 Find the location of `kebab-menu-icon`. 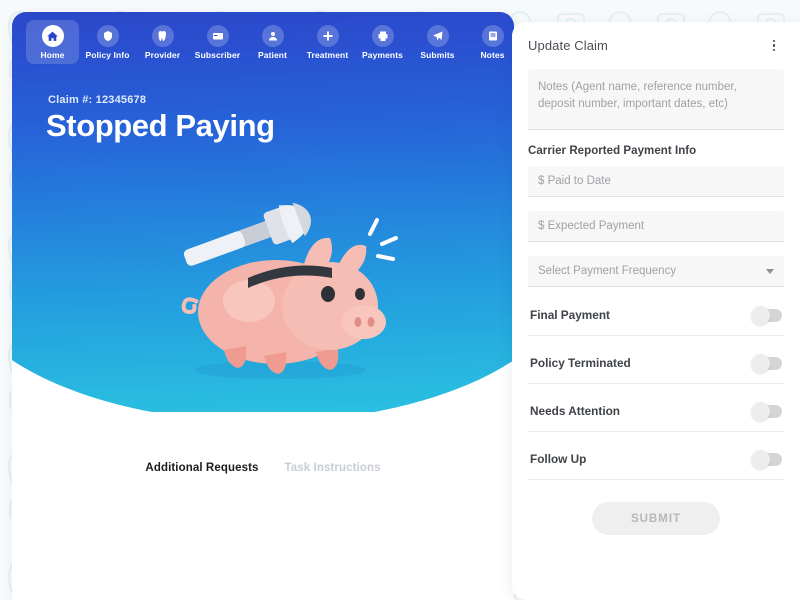

kebab-menu-icon is located at coordinates (774, 46).